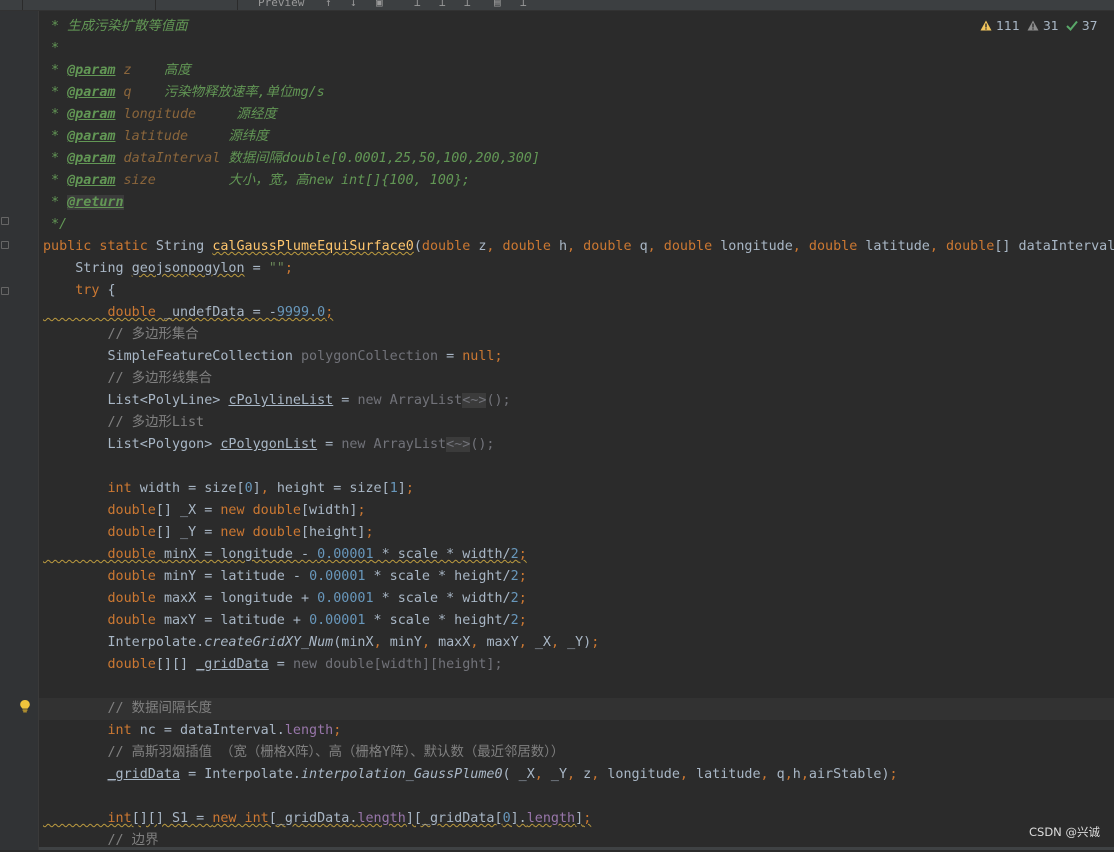  I want to click on code-line: String geojsonpogylon = "";, so click(168, 269).